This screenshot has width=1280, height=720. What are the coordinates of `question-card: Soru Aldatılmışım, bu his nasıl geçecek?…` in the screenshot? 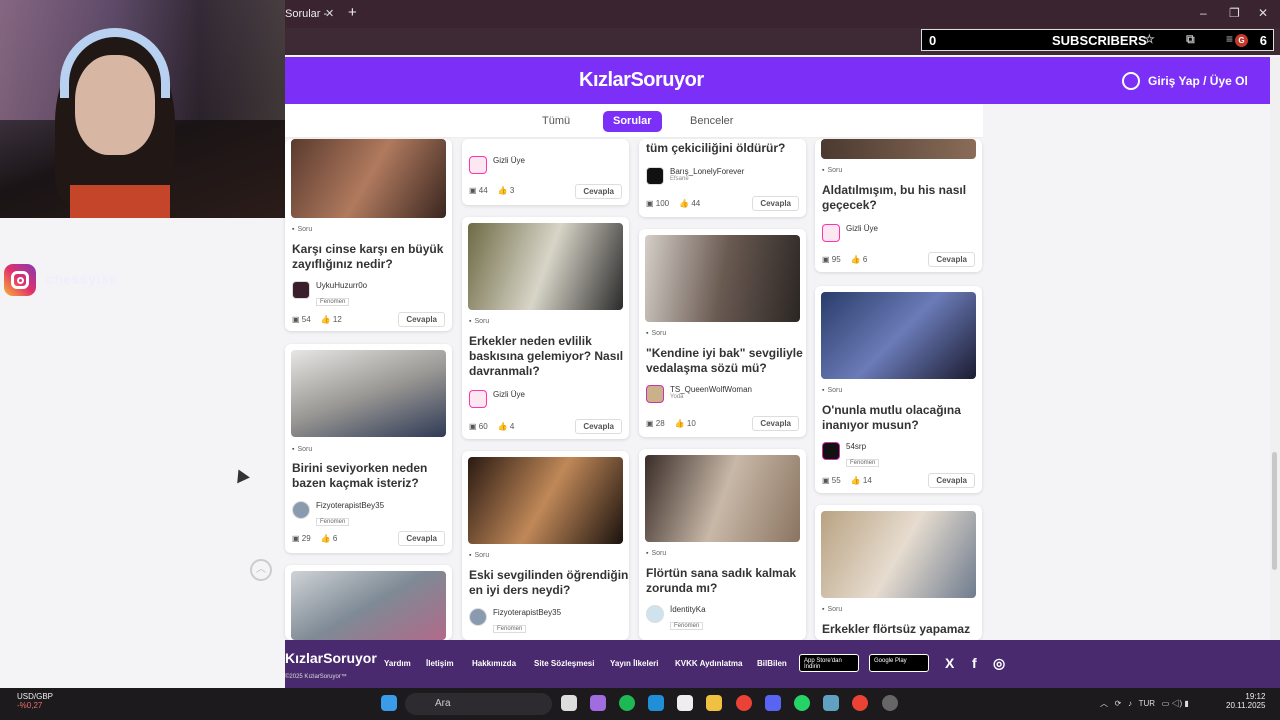 It's located at (898, 205).